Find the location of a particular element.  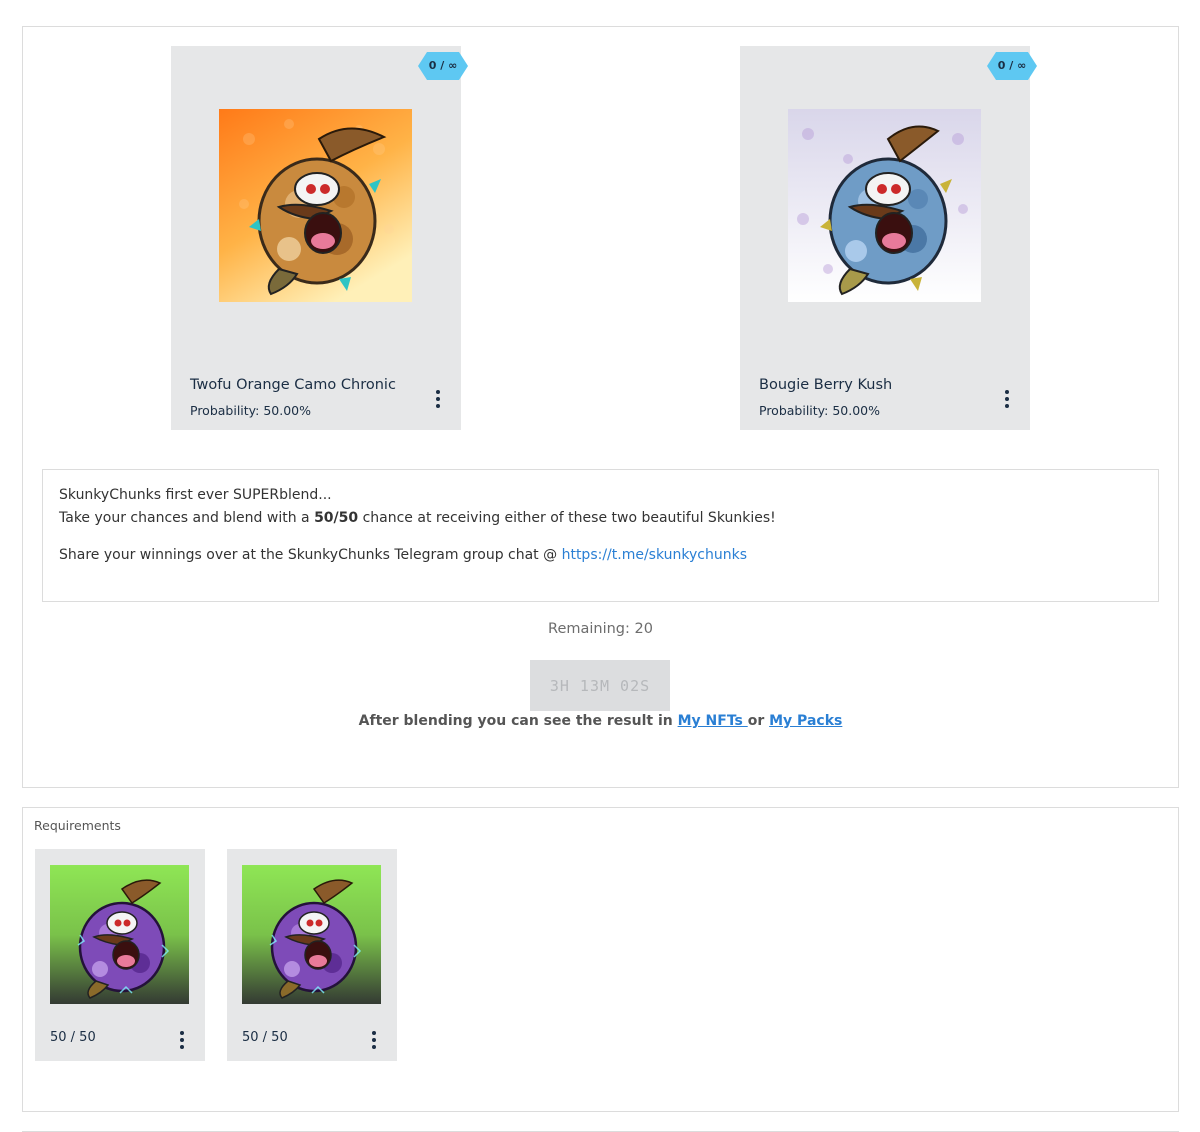

nft-name: Twofu Orange Camo Chronic is located at coordinates (293, 385).